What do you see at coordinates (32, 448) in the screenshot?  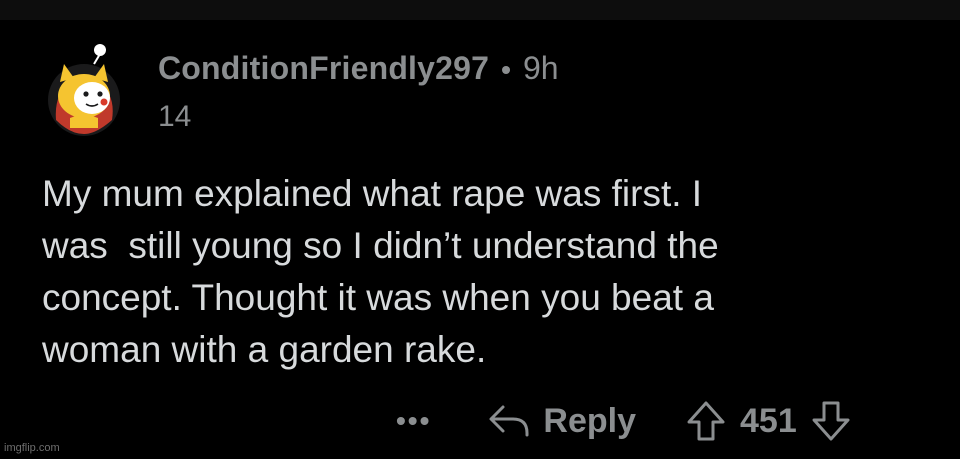 I see `imgflip-watermark: imgflip.com` at bounding box center [32, 448].